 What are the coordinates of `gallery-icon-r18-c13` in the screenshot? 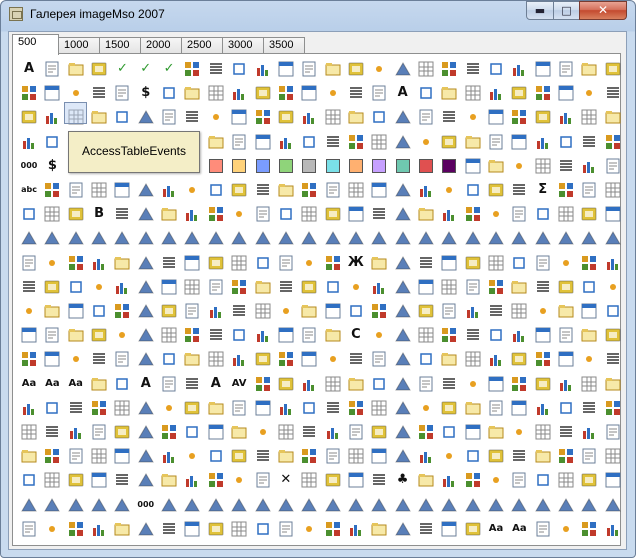 It's located at (333, 505).